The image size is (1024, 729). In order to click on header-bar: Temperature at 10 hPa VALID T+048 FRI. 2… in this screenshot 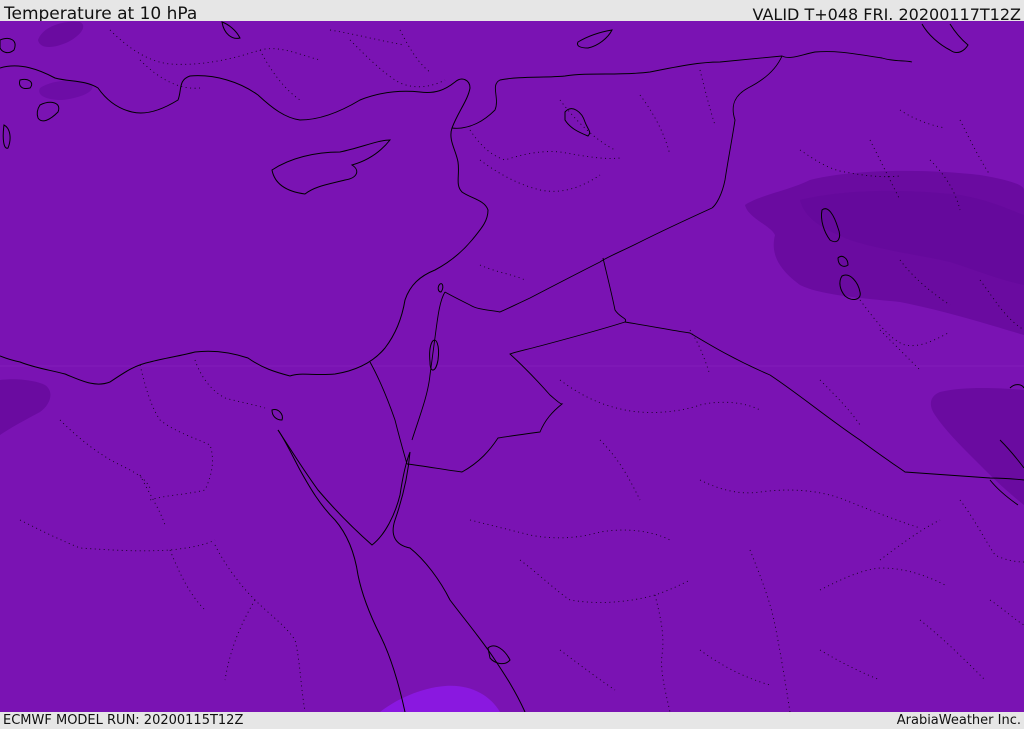, I will do `click(512, 12)`.